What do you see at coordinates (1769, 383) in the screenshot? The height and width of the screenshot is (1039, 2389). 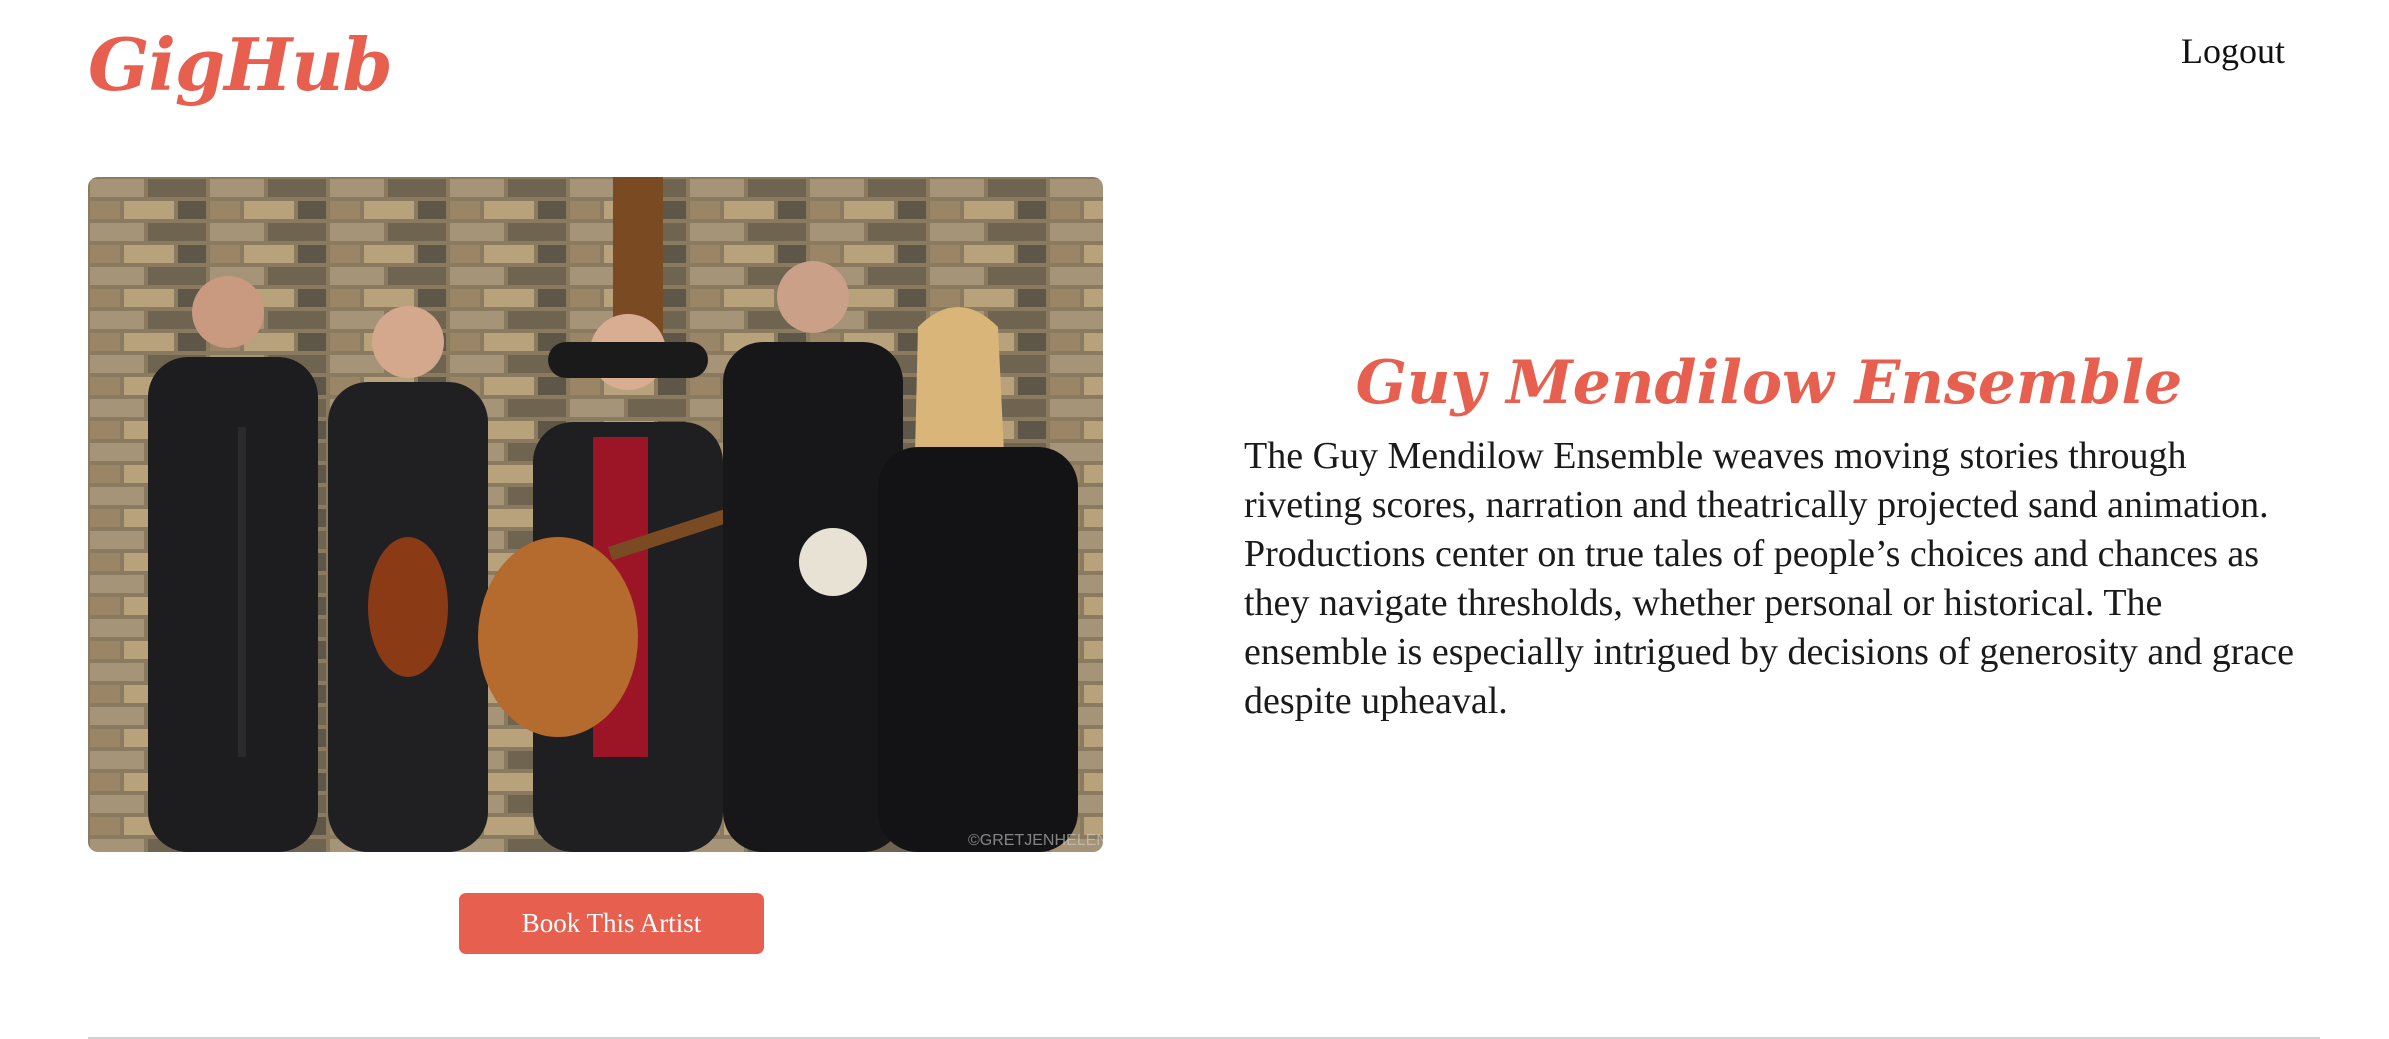 I see `artist-name: Guy Mendilow Ensemble` at bounding box center [1769, 383].